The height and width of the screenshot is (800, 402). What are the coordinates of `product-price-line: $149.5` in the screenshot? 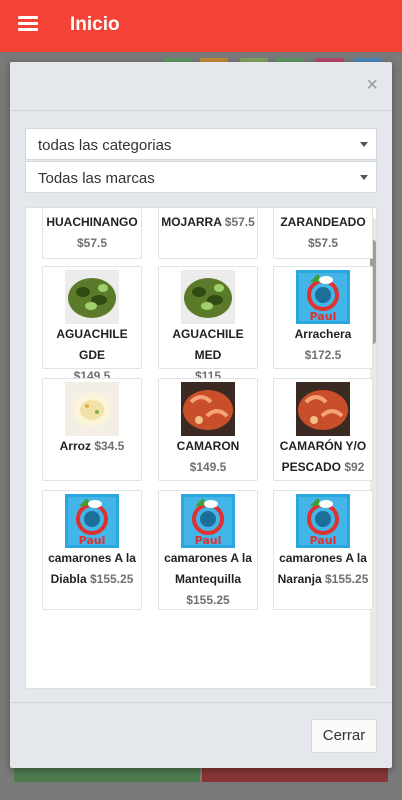 It's located at (208, 467).